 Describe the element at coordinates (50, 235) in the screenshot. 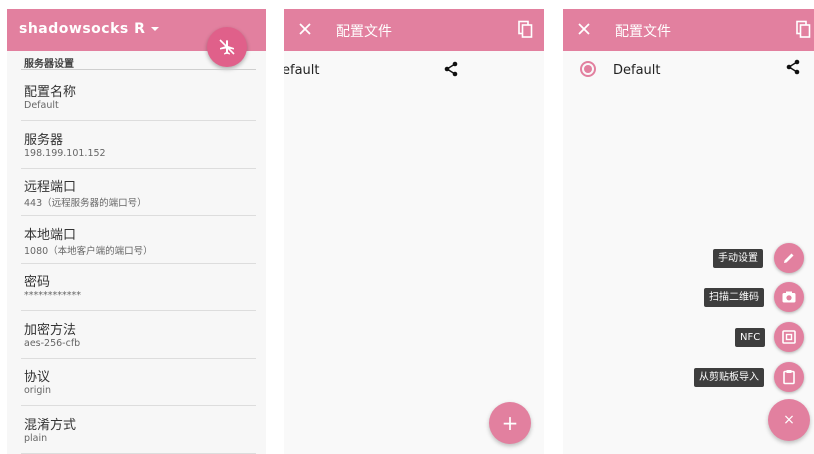

I see `pref-title: 本地端口` at that location.